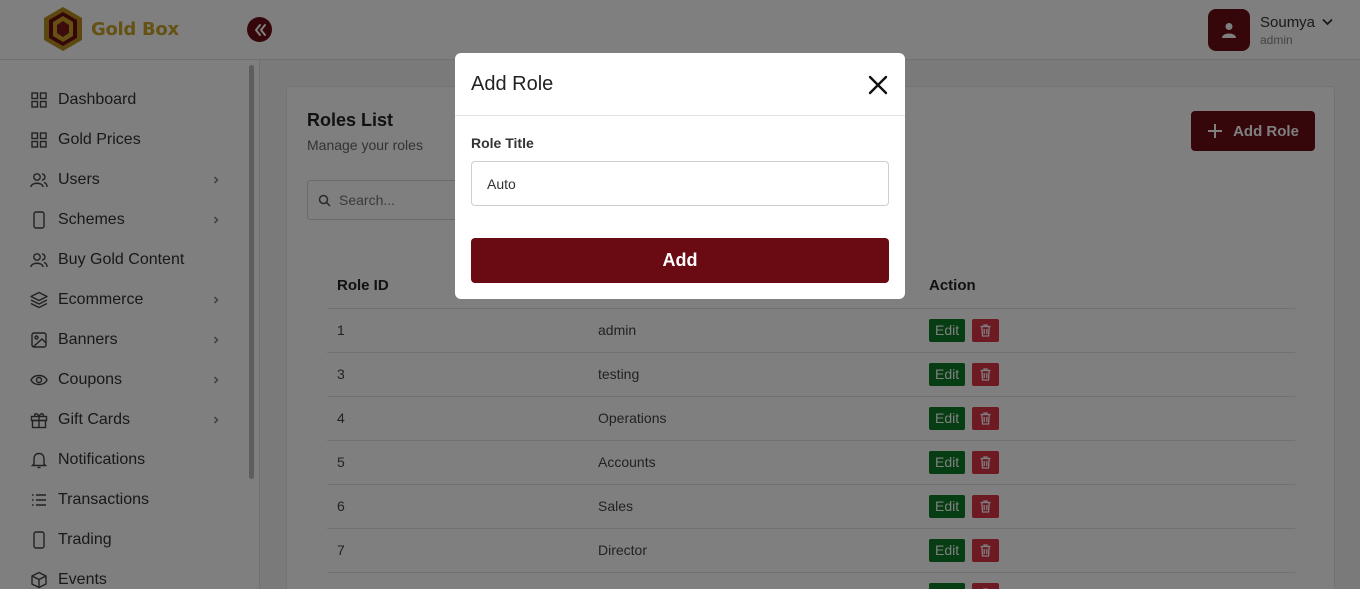  Describe the element at coordinates (680, 84) in the screenshot. I see `modal-header: Add Role` at that location.